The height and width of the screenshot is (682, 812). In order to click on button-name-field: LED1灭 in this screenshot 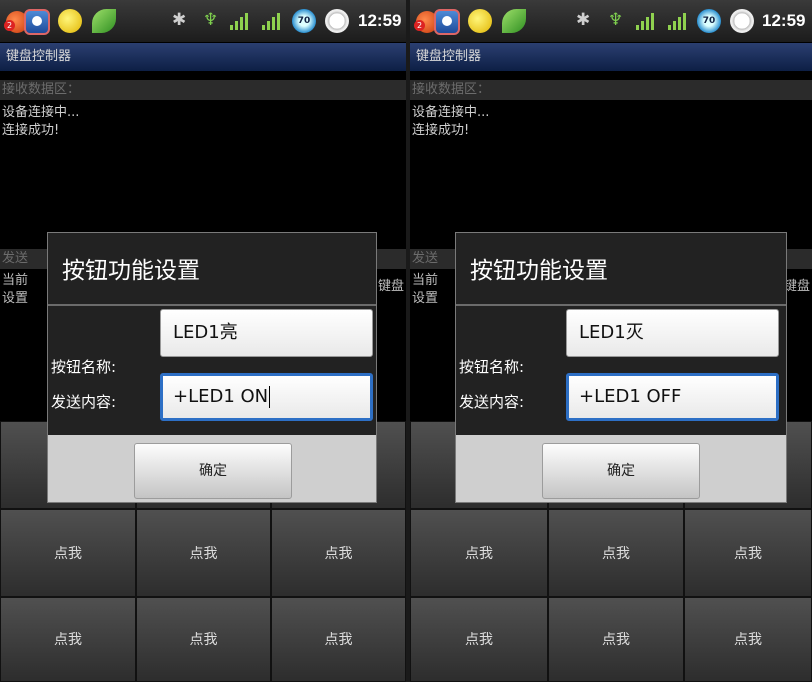, I will do `click(672, 333)`.